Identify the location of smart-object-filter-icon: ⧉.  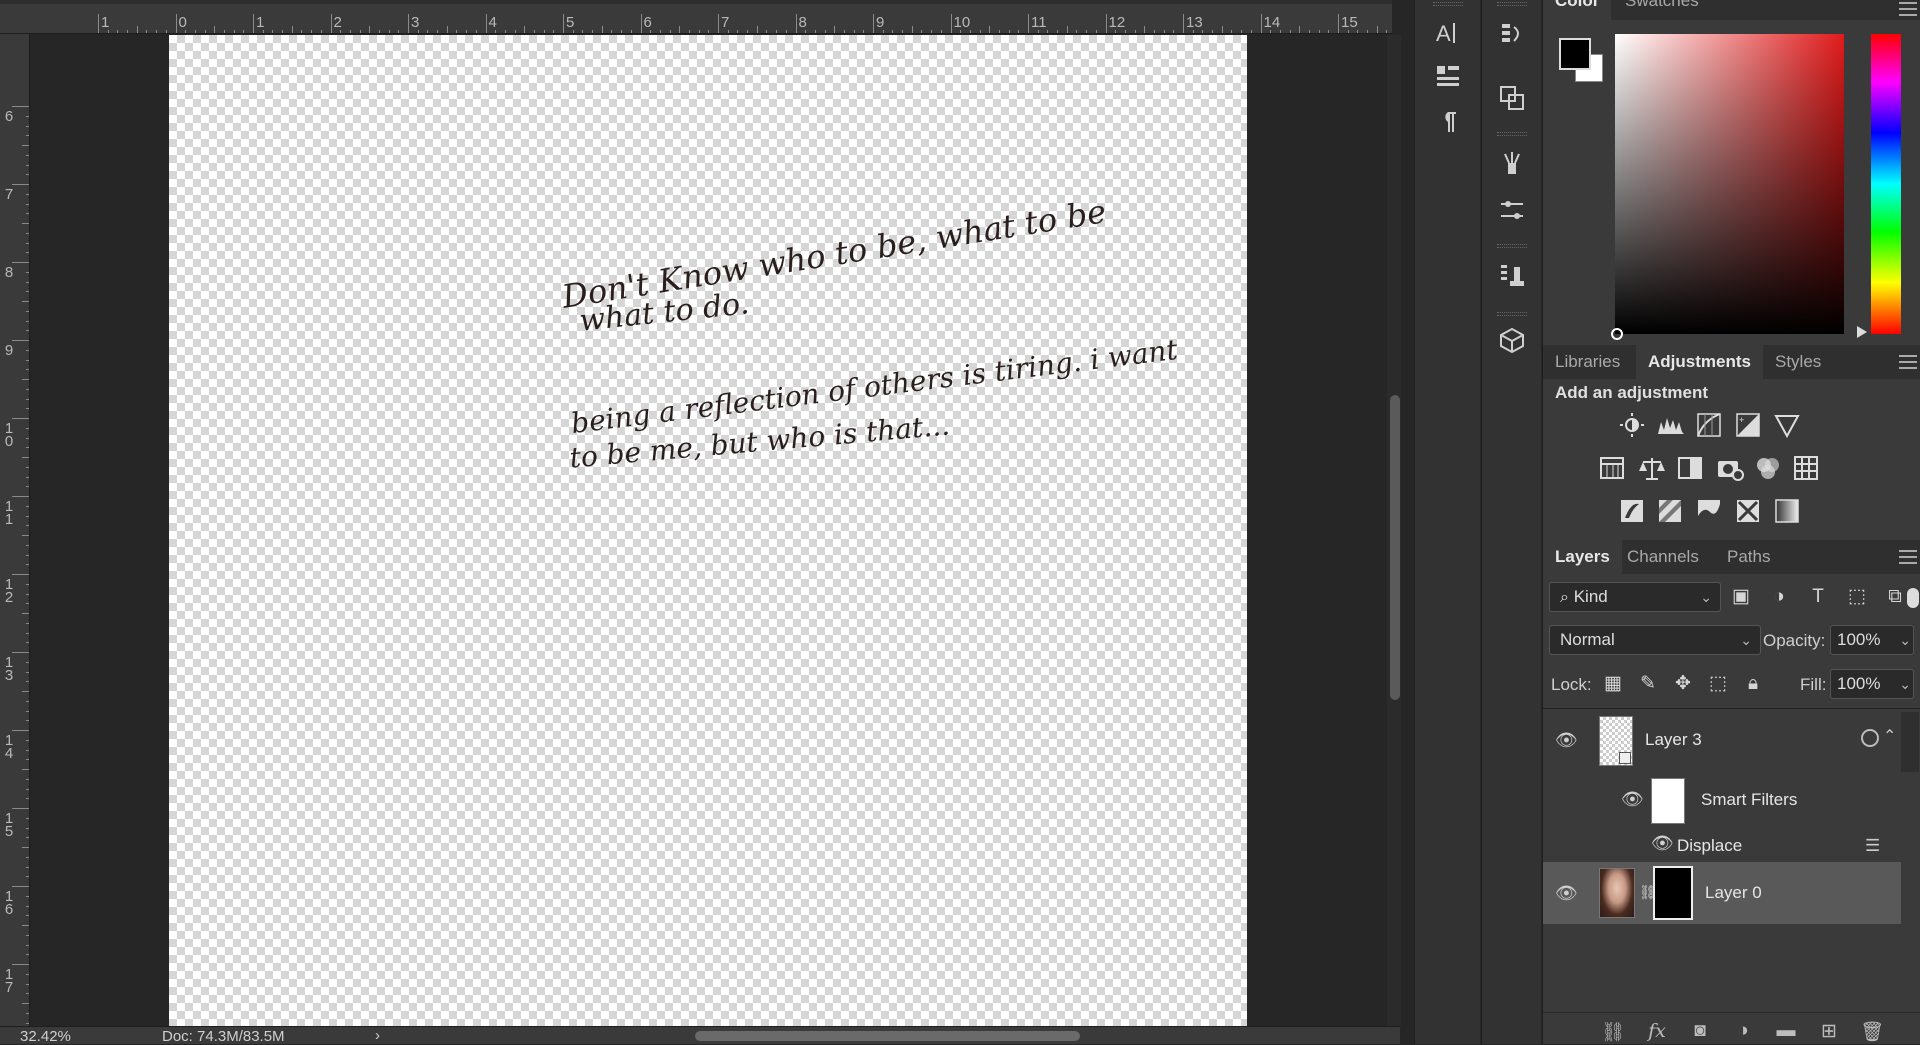
(1895, 597).